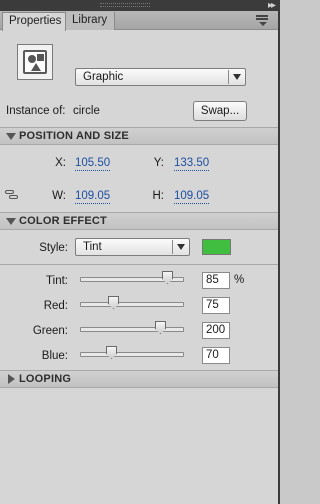 This screenshot has height=504, width=320. I want to click on divider, so click(139, 264).